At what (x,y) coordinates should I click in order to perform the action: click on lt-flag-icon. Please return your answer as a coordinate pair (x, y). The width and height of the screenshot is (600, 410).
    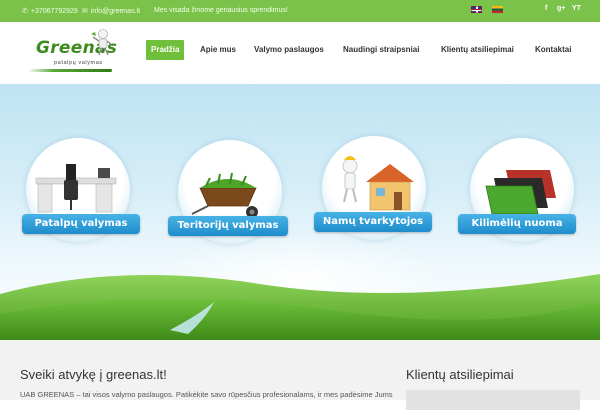
    Looking at the image, I should click on (497, 9).